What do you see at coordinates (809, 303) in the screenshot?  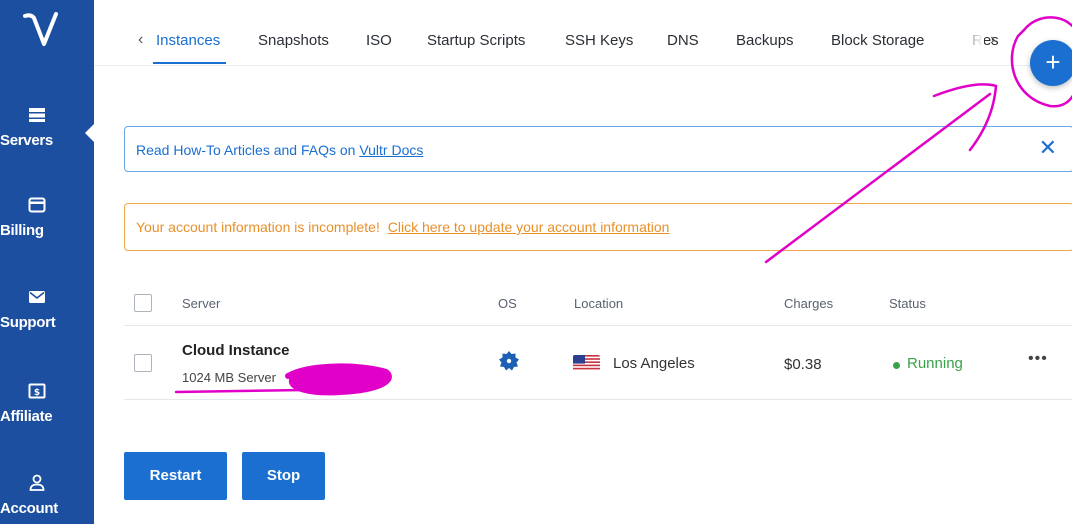 I see `column-header-charges: Charges` at bounding box center [809, 303].